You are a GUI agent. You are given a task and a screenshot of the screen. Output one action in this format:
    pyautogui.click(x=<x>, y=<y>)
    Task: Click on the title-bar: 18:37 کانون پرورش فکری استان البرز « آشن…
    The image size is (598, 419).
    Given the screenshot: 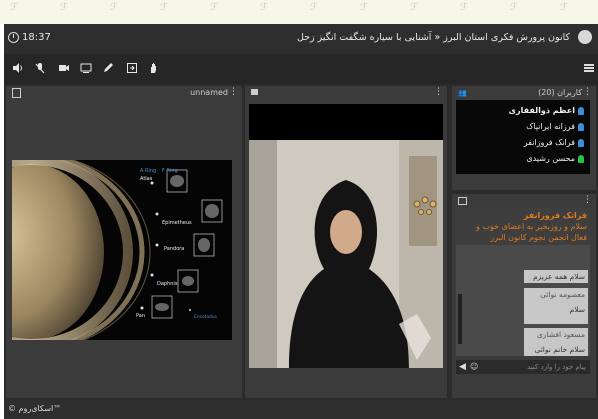 What is the action you would take?
    pyautogui.click(x=301, y=39)
    